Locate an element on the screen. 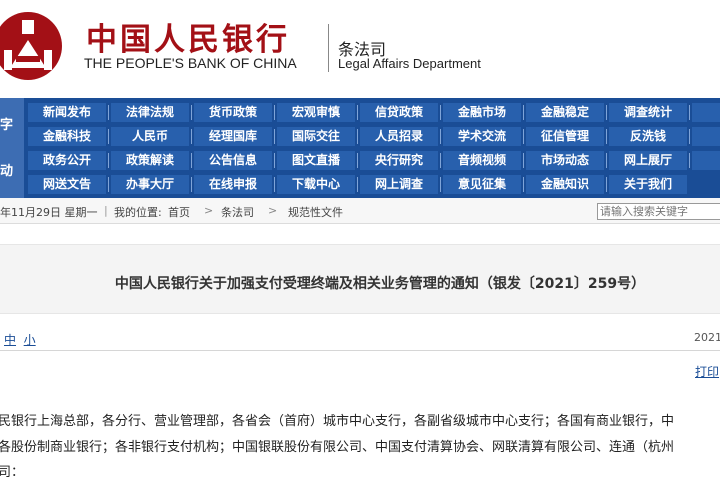  nav-item: 公告信息 is located at coordinates (233, 160).